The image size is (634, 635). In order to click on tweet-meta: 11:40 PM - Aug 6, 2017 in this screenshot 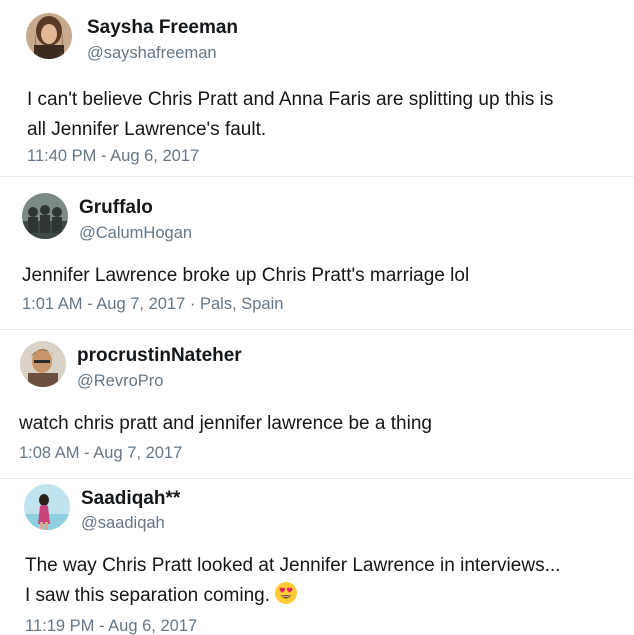, I will do `click(113, 156)`.